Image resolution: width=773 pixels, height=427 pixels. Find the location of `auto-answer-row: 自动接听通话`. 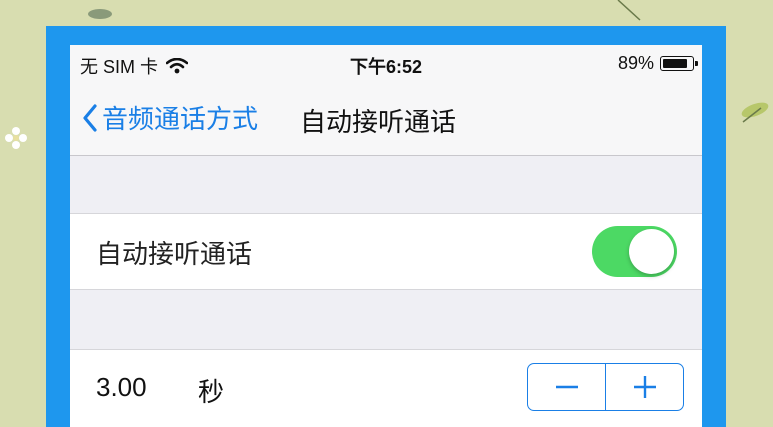

auto-answer-row: 自动接听通话 is located at coordinates (386, 251).